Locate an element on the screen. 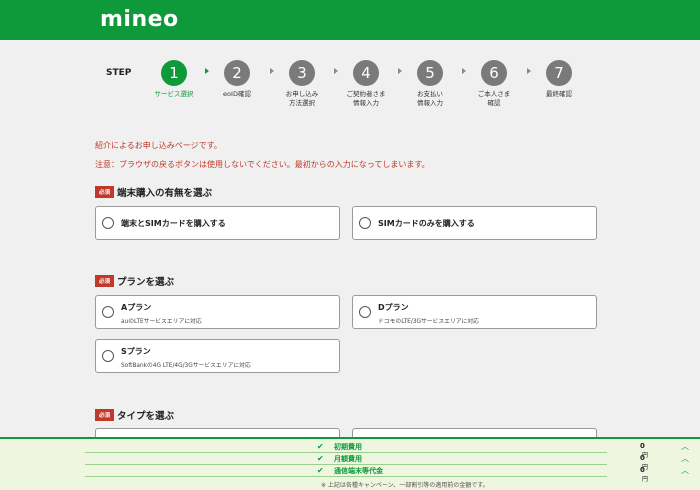 This screenshot has height=490, width=700. option-label: Aプラン is located at coordinates (136, 307).